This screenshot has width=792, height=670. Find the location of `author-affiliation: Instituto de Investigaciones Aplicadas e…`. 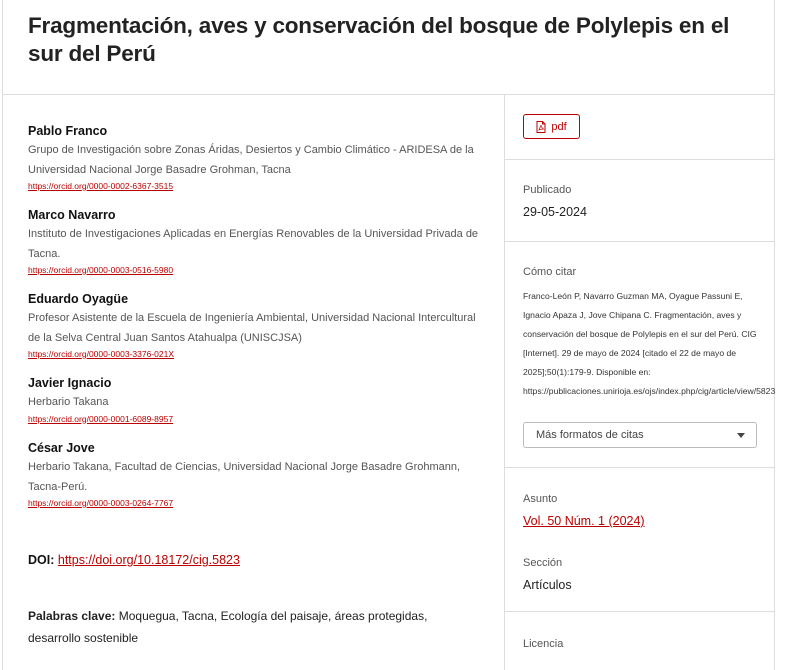

author-affiliation: Instituto de Investigaciones Aplicadas e… is located at coordinates (253, 244).